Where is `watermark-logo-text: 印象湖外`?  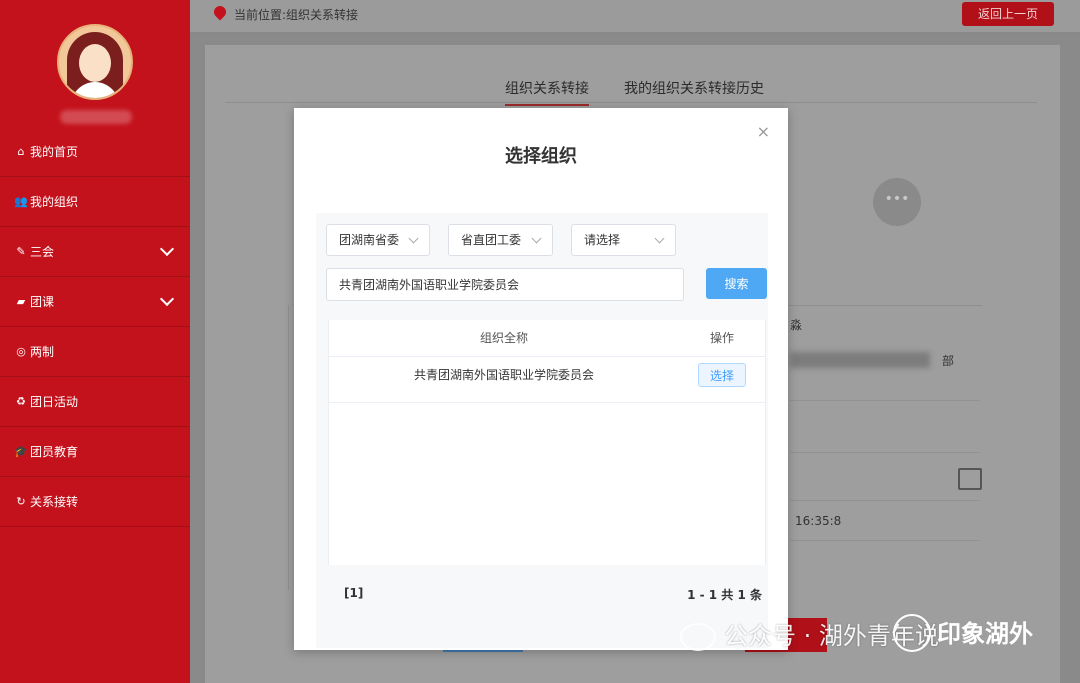
watermark-logo-text: 印象湖外 is located at coordinates (985, 634).